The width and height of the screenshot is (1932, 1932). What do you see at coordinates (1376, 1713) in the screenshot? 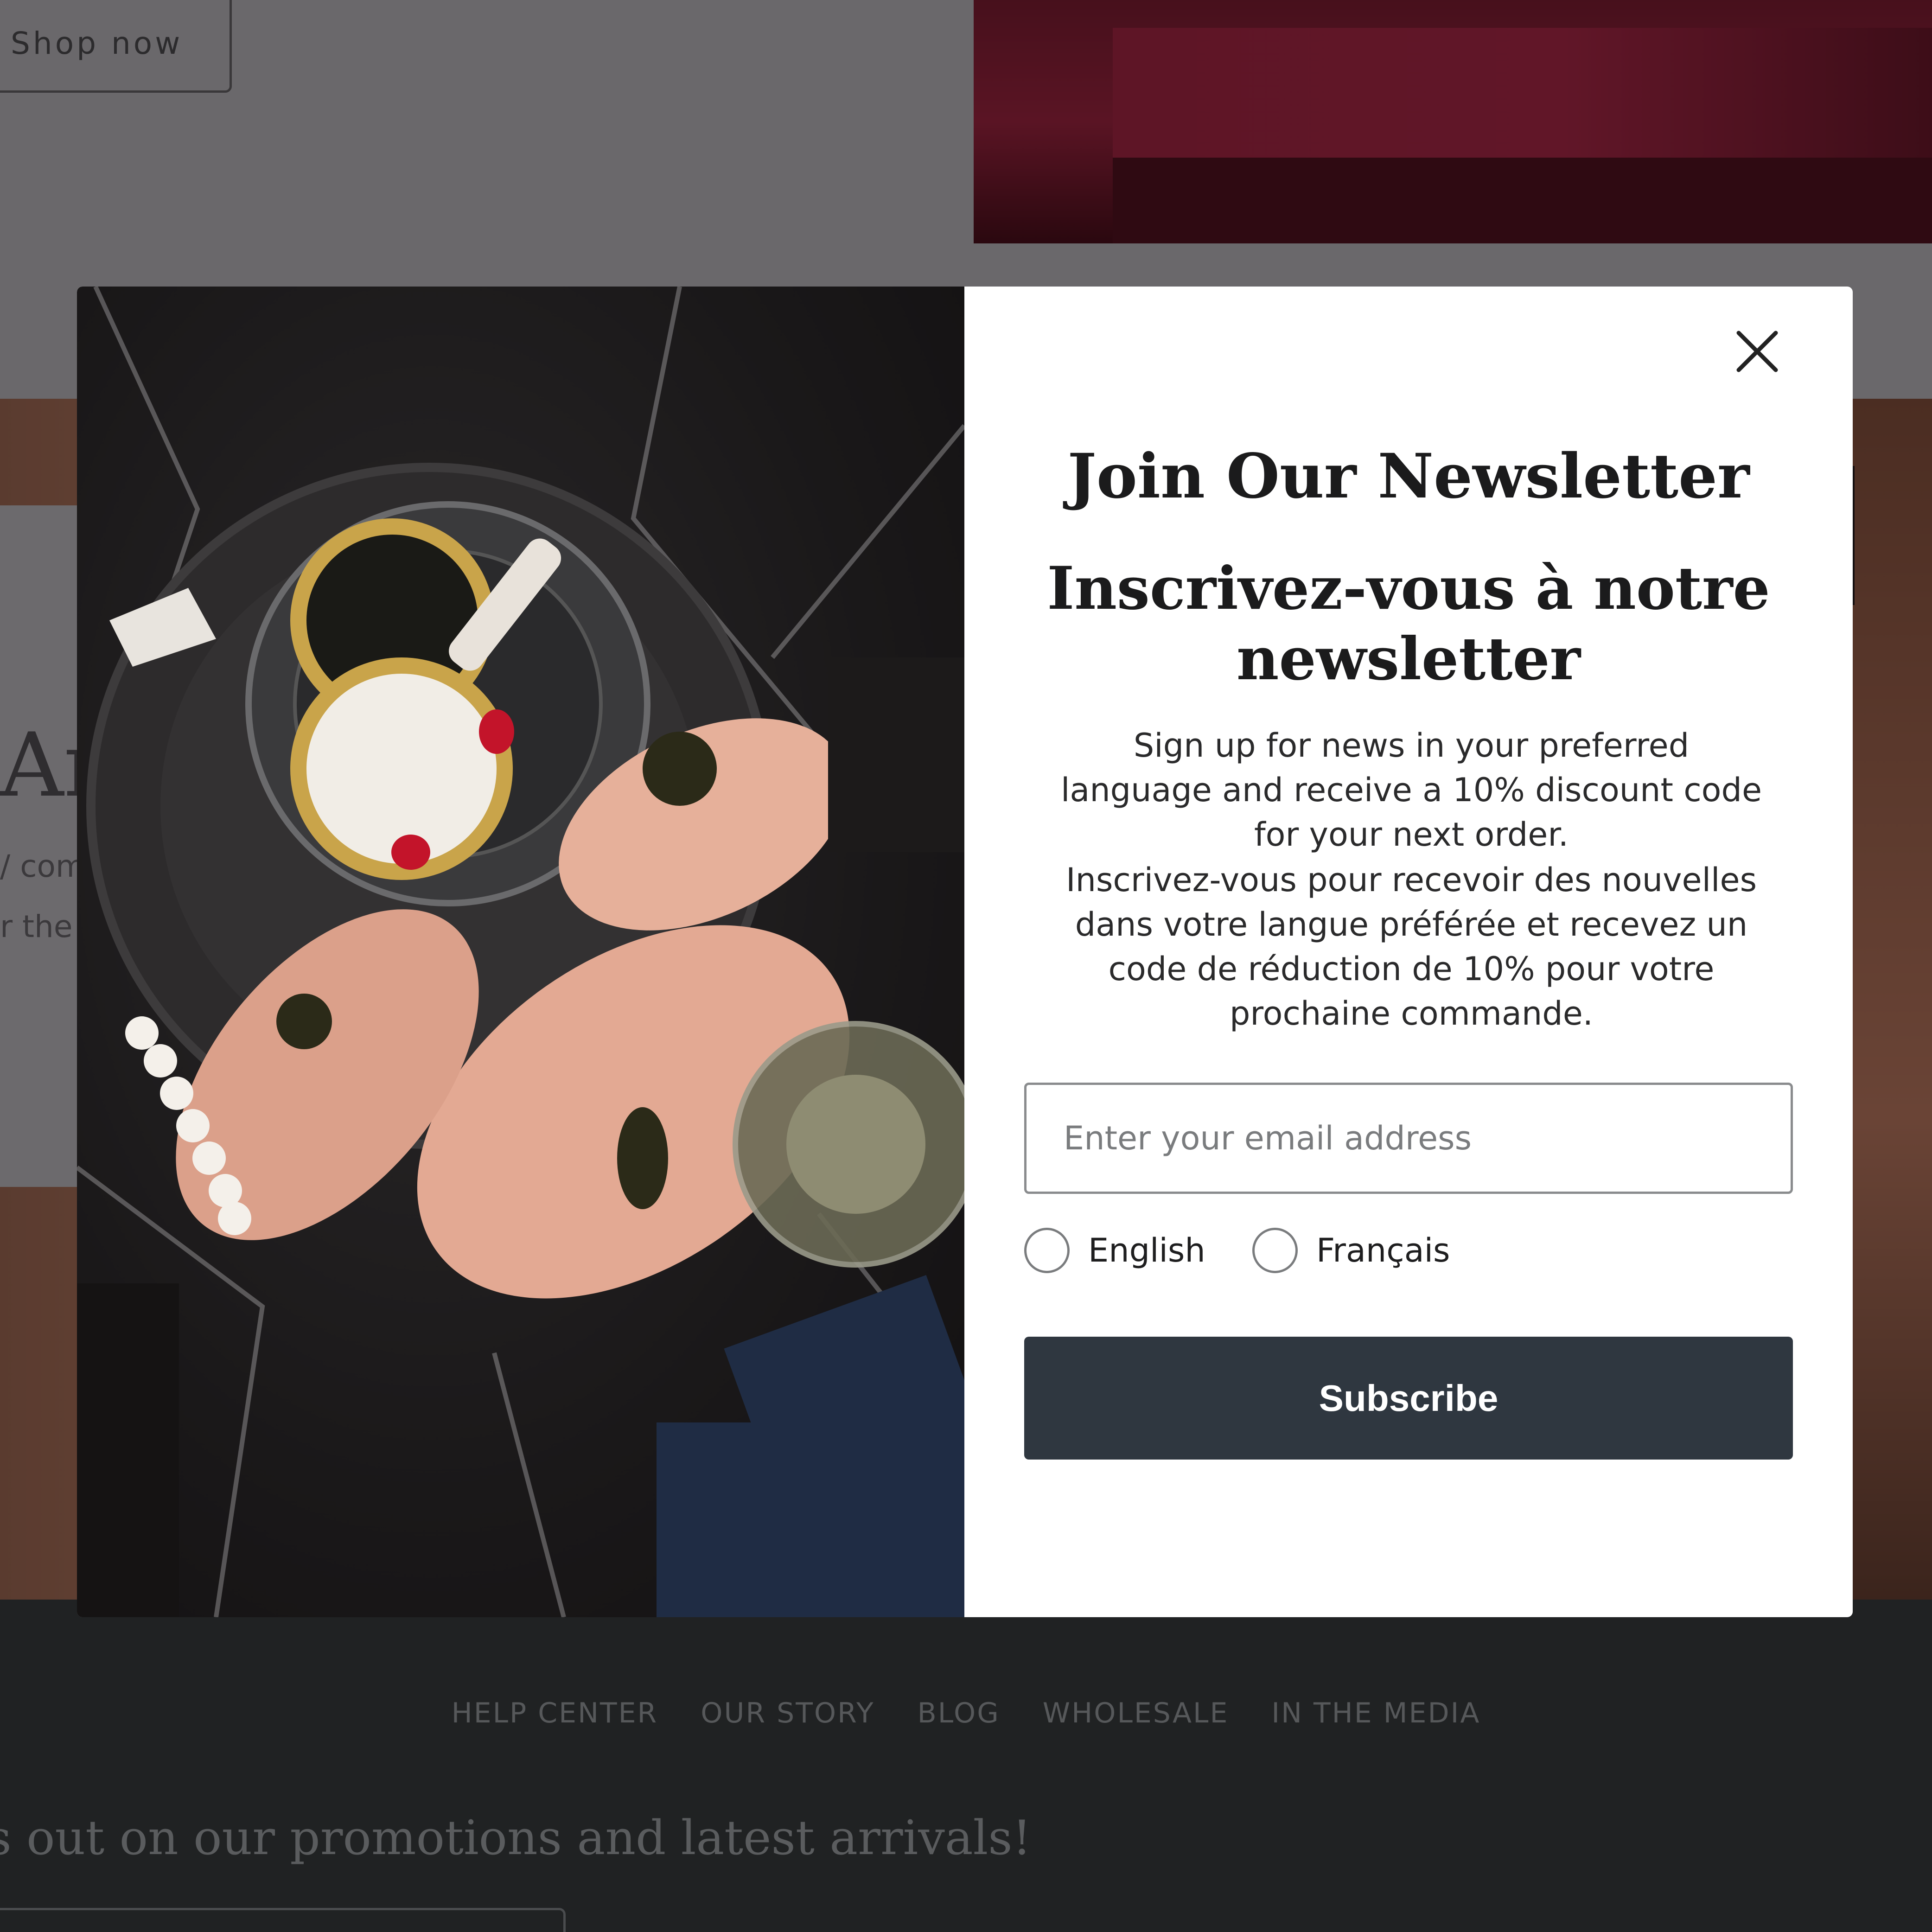
I see `footer-link-in-the-media: IN THE MEDIA` at bounding box center [1376, 1713].